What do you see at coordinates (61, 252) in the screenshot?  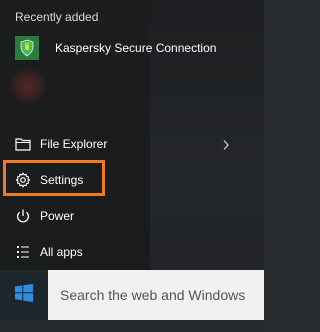 I see `all-apps-label: All apps` at bounding box center [61, 252].